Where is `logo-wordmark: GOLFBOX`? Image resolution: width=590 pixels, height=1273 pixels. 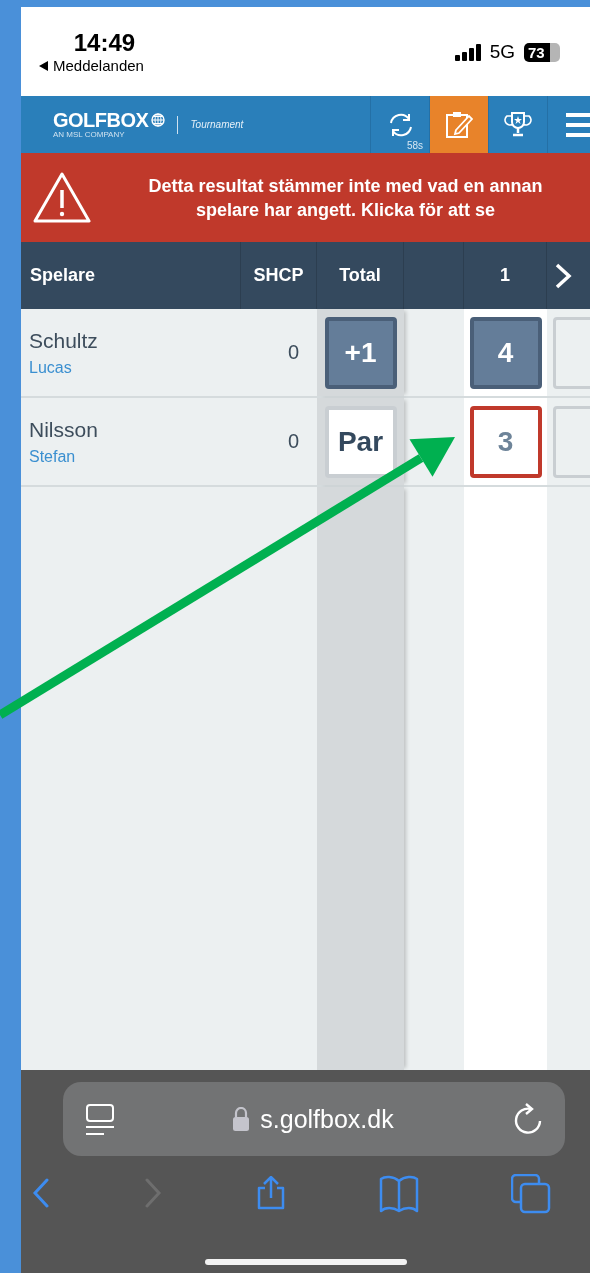
logo-wordmark: GOLFBOX is located at coordinates (101, 120).